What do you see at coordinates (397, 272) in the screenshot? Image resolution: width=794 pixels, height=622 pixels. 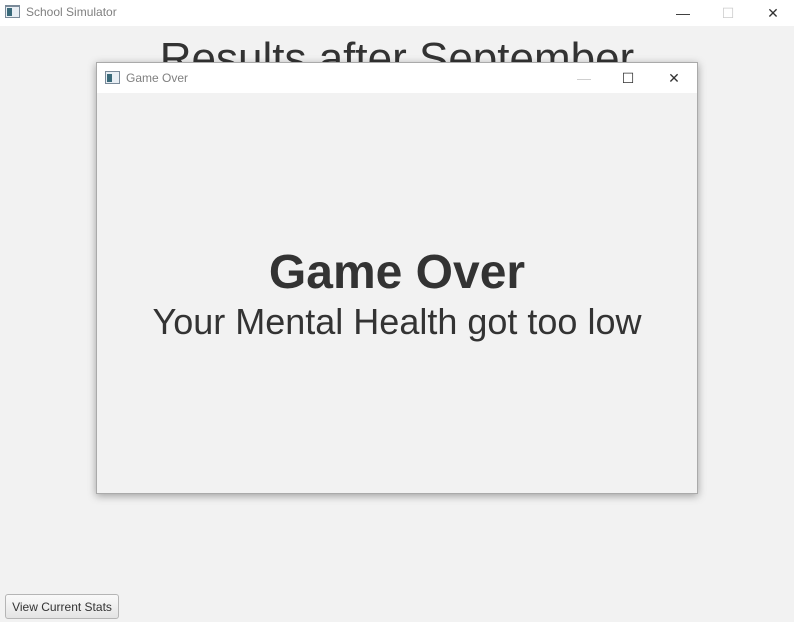 I see `game-over-heading: Game Over` at bounding box center [397, 272].